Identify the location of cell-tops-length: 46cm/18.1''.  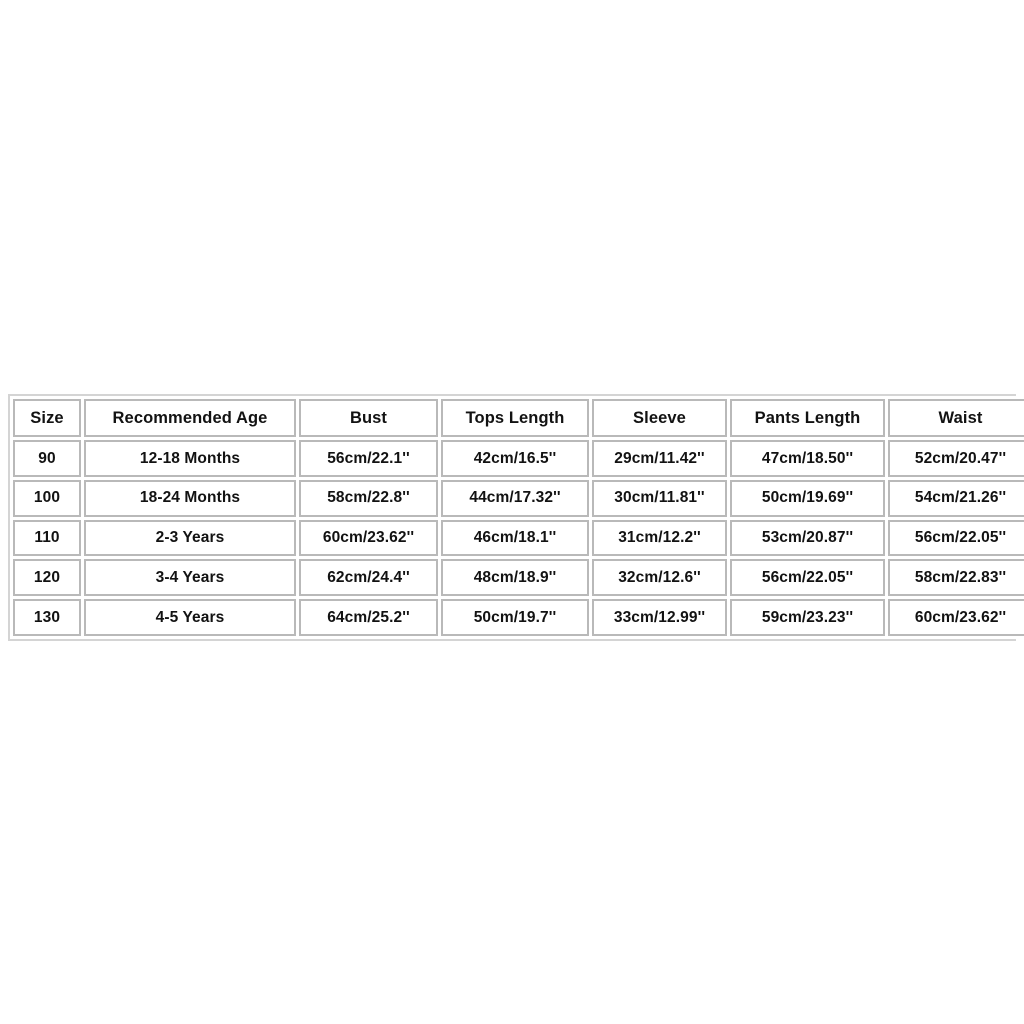
(515, 538).